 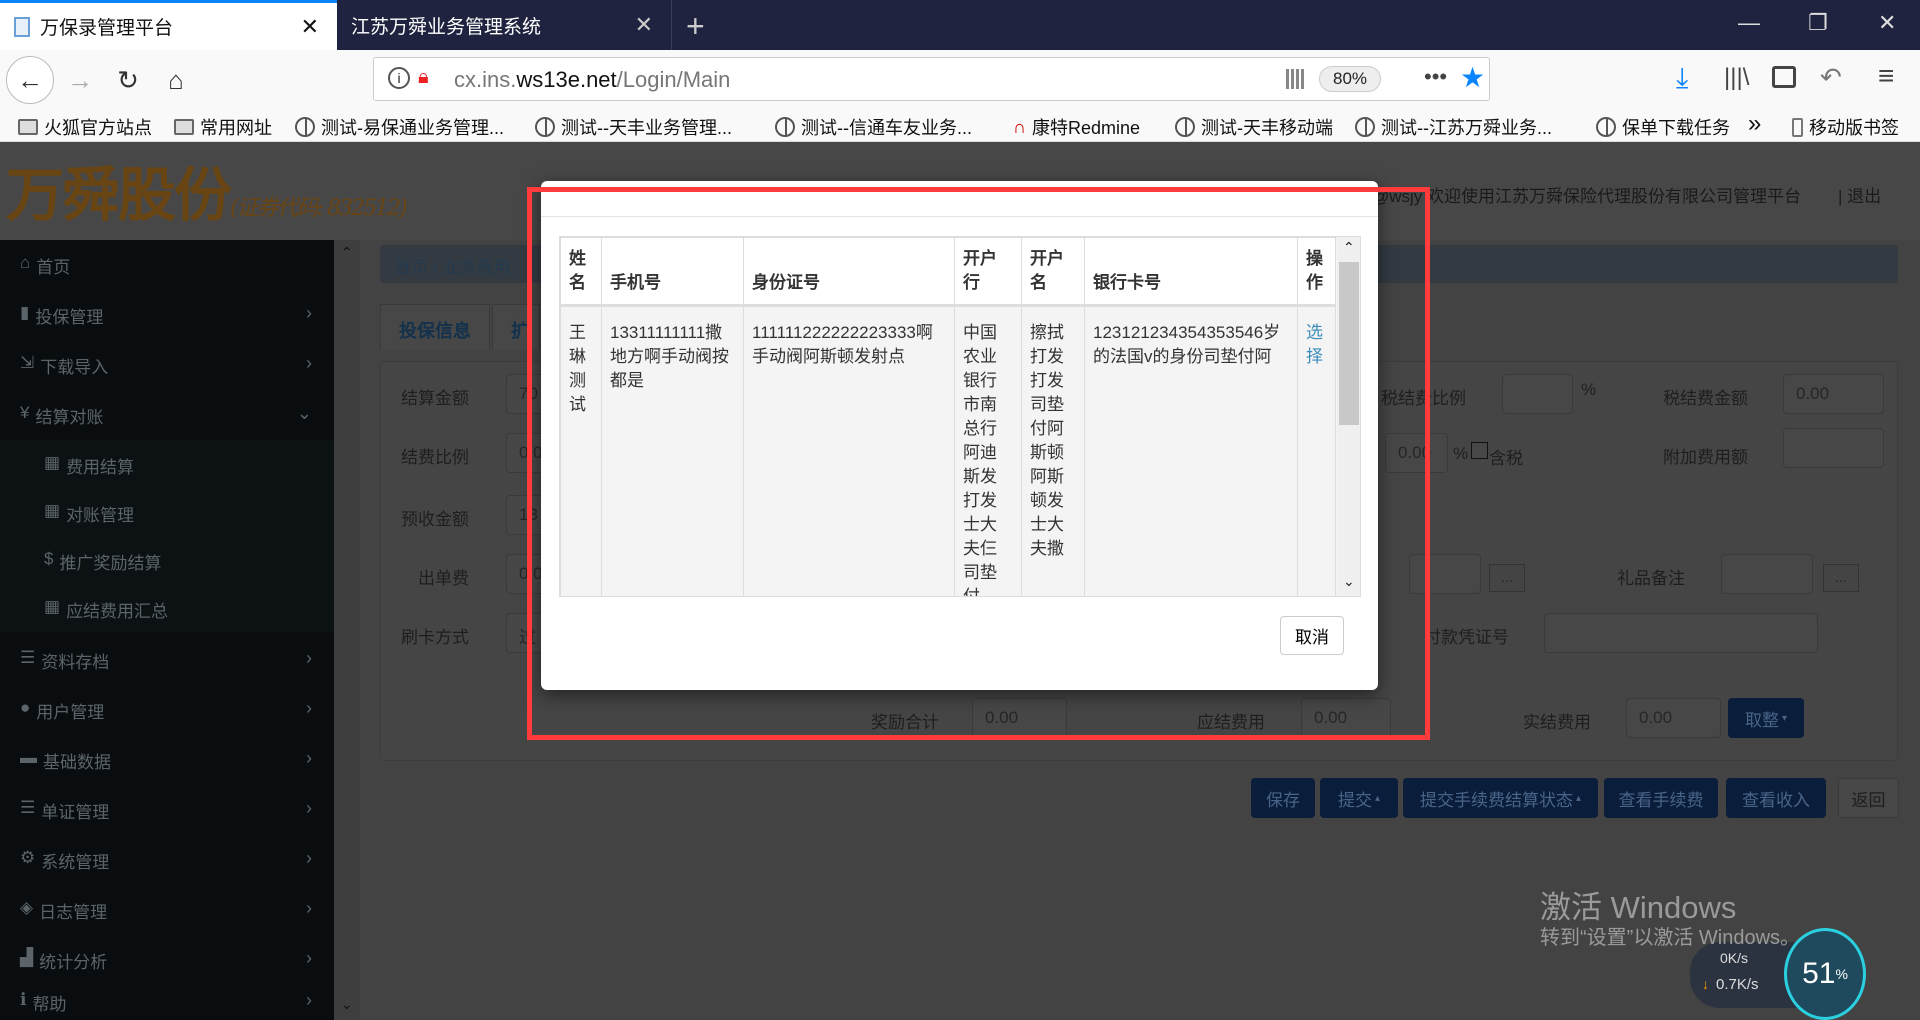 I want to click on breadcrumb-home: 首页, so click(x=411, y=267).